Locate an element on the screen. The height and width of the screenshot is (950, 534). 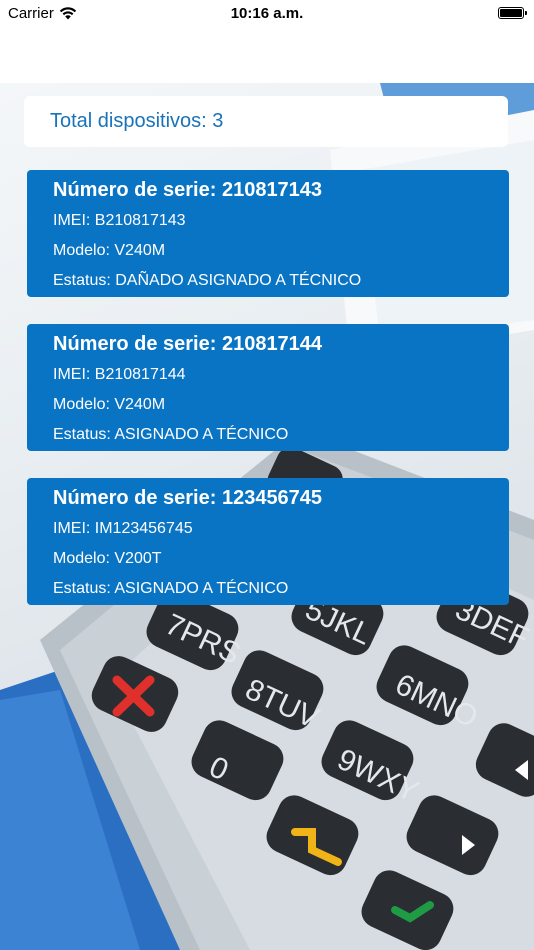
device-status: Estatus: DAÑADO ASIGNADO A TÉCNICO is located at coordinates (207, 280).